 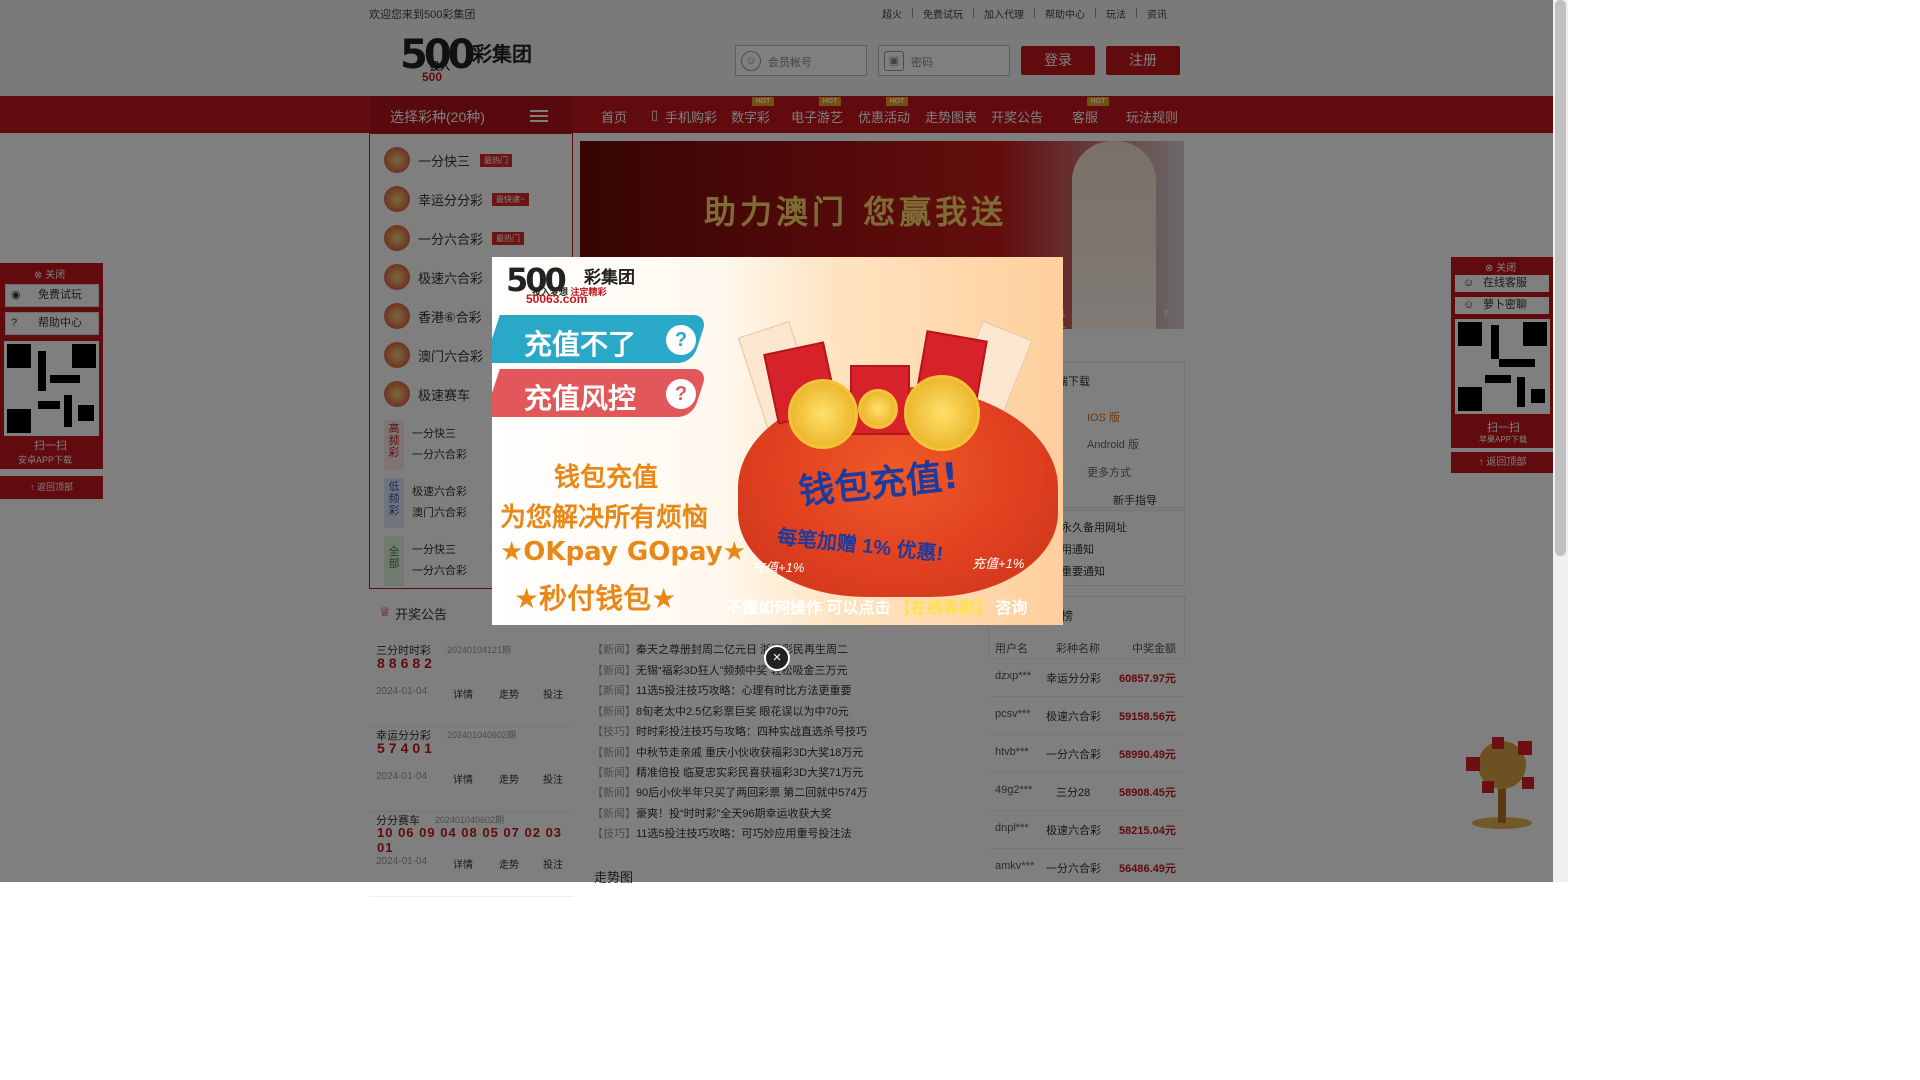 What do you see at coordinates (808, 608) in the screenshot?
I see `popup-bottom-prefix: 不懂如何操作 可以点击` at bounding box center [808, 608].